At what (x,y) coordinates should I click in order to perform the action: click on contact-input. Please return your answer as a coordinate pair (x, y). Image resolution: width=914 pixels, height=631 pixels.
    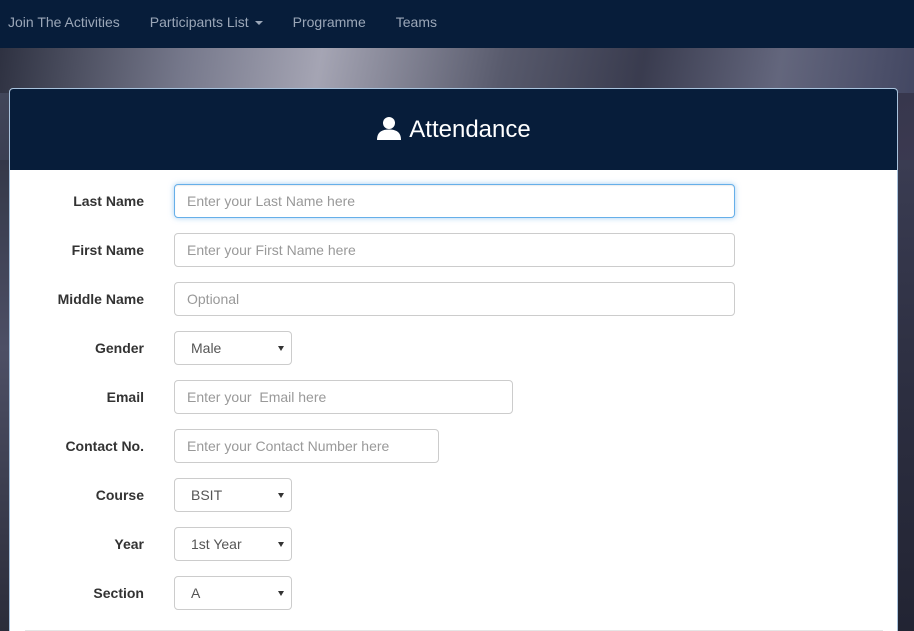
    Looking at the image, I should click on (306, 446).